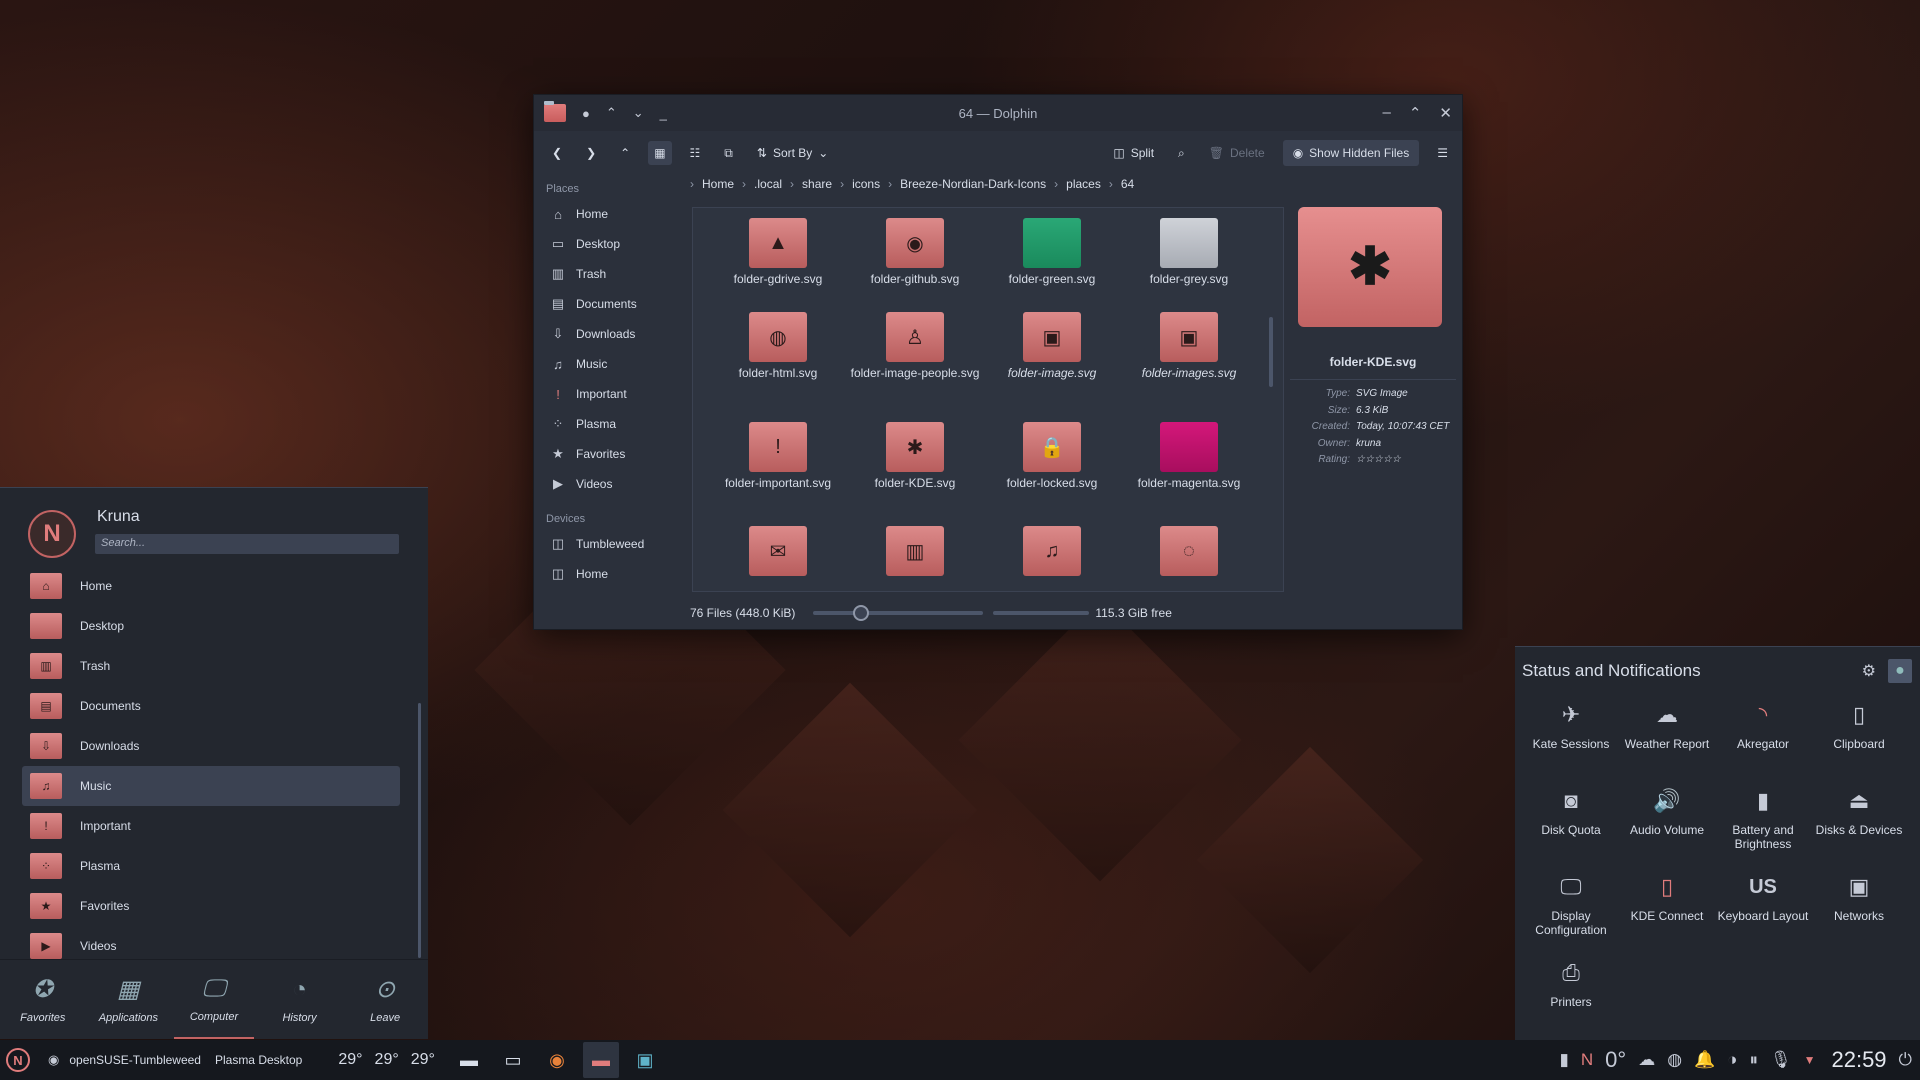 The width and height of the screenshot is (1920, 1080). I want to click on applet-volume: 🔊 Audio Volume, so click(1667, 820).